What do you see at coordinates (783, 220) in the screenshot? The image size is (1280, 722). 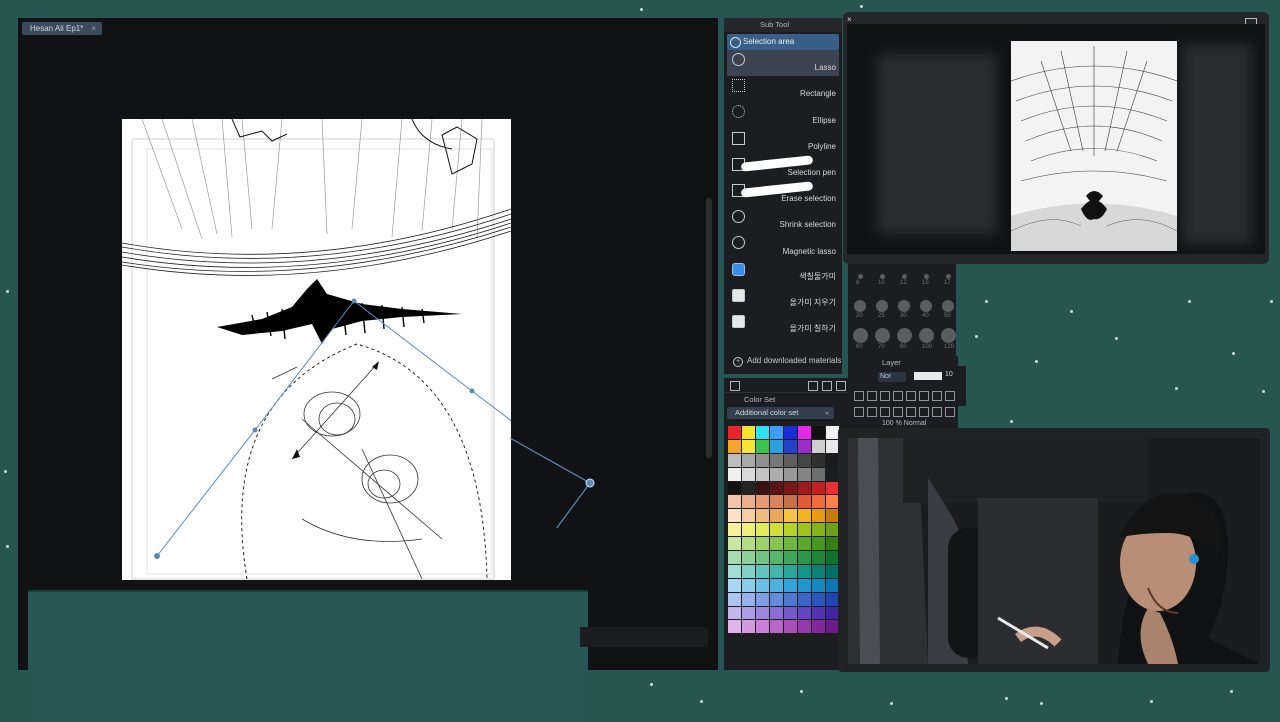 I see `subtool-item: Shrink selection` at bounding box center [783, 220].